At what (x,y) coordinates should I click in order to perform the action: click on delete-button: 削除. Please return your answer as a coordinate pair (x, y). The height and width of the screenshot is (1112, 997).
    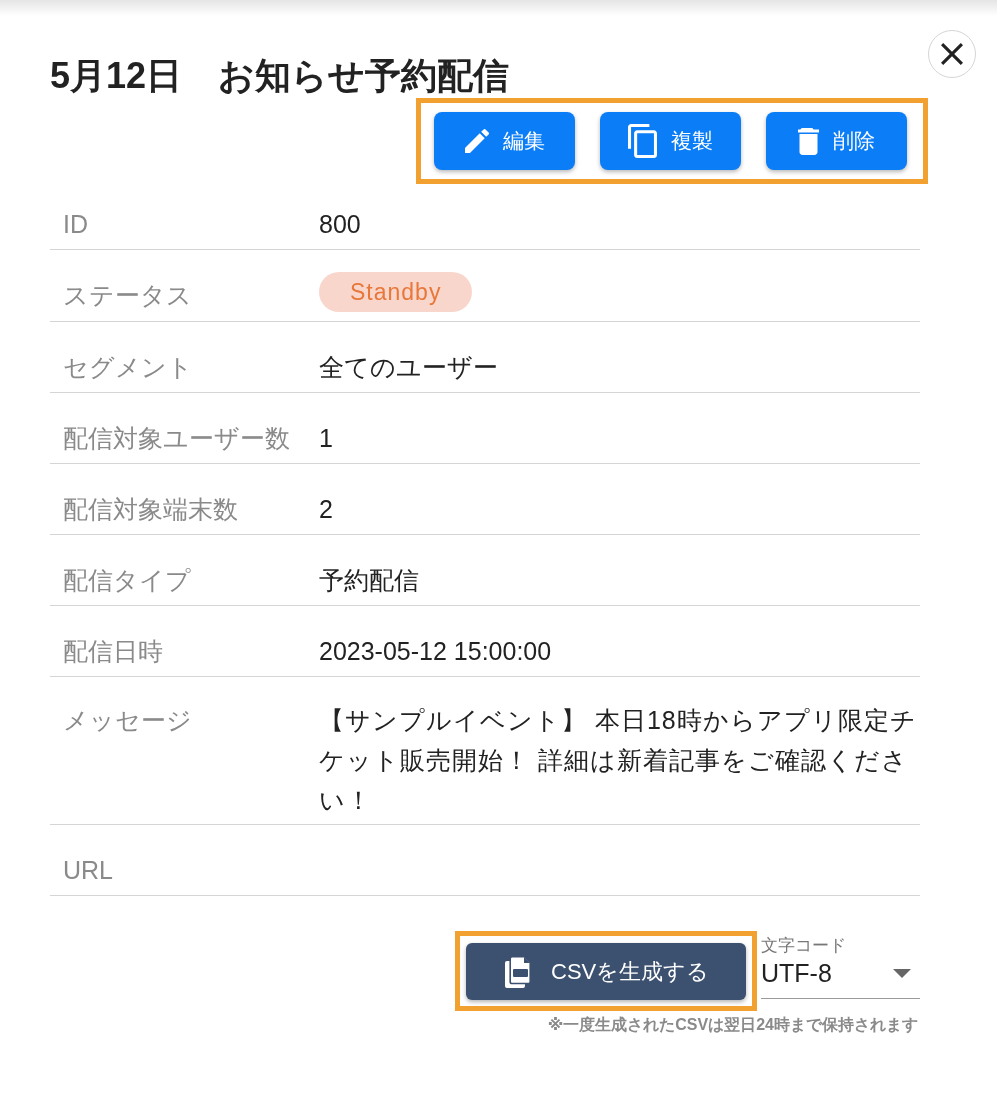
    Looking at the image, I should click on (836, 141).